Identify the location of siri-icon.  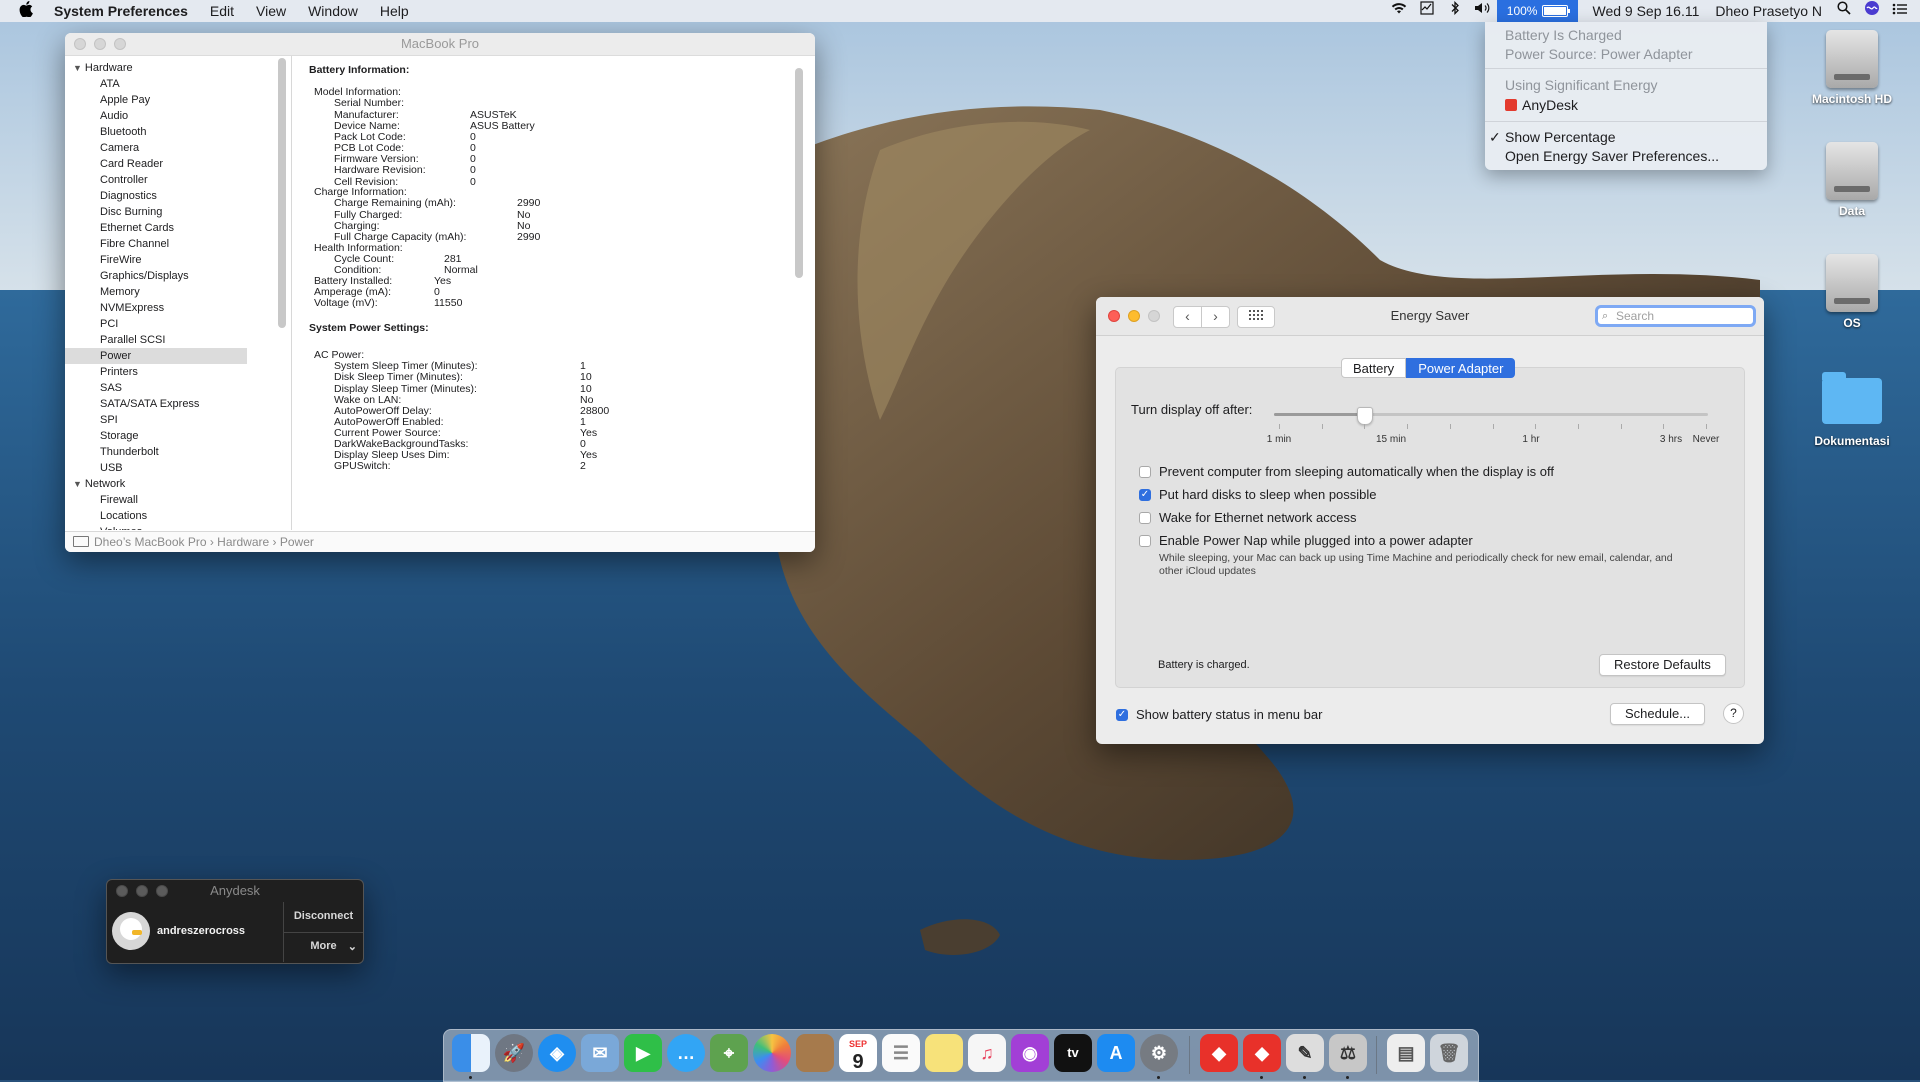
(1872, 11).